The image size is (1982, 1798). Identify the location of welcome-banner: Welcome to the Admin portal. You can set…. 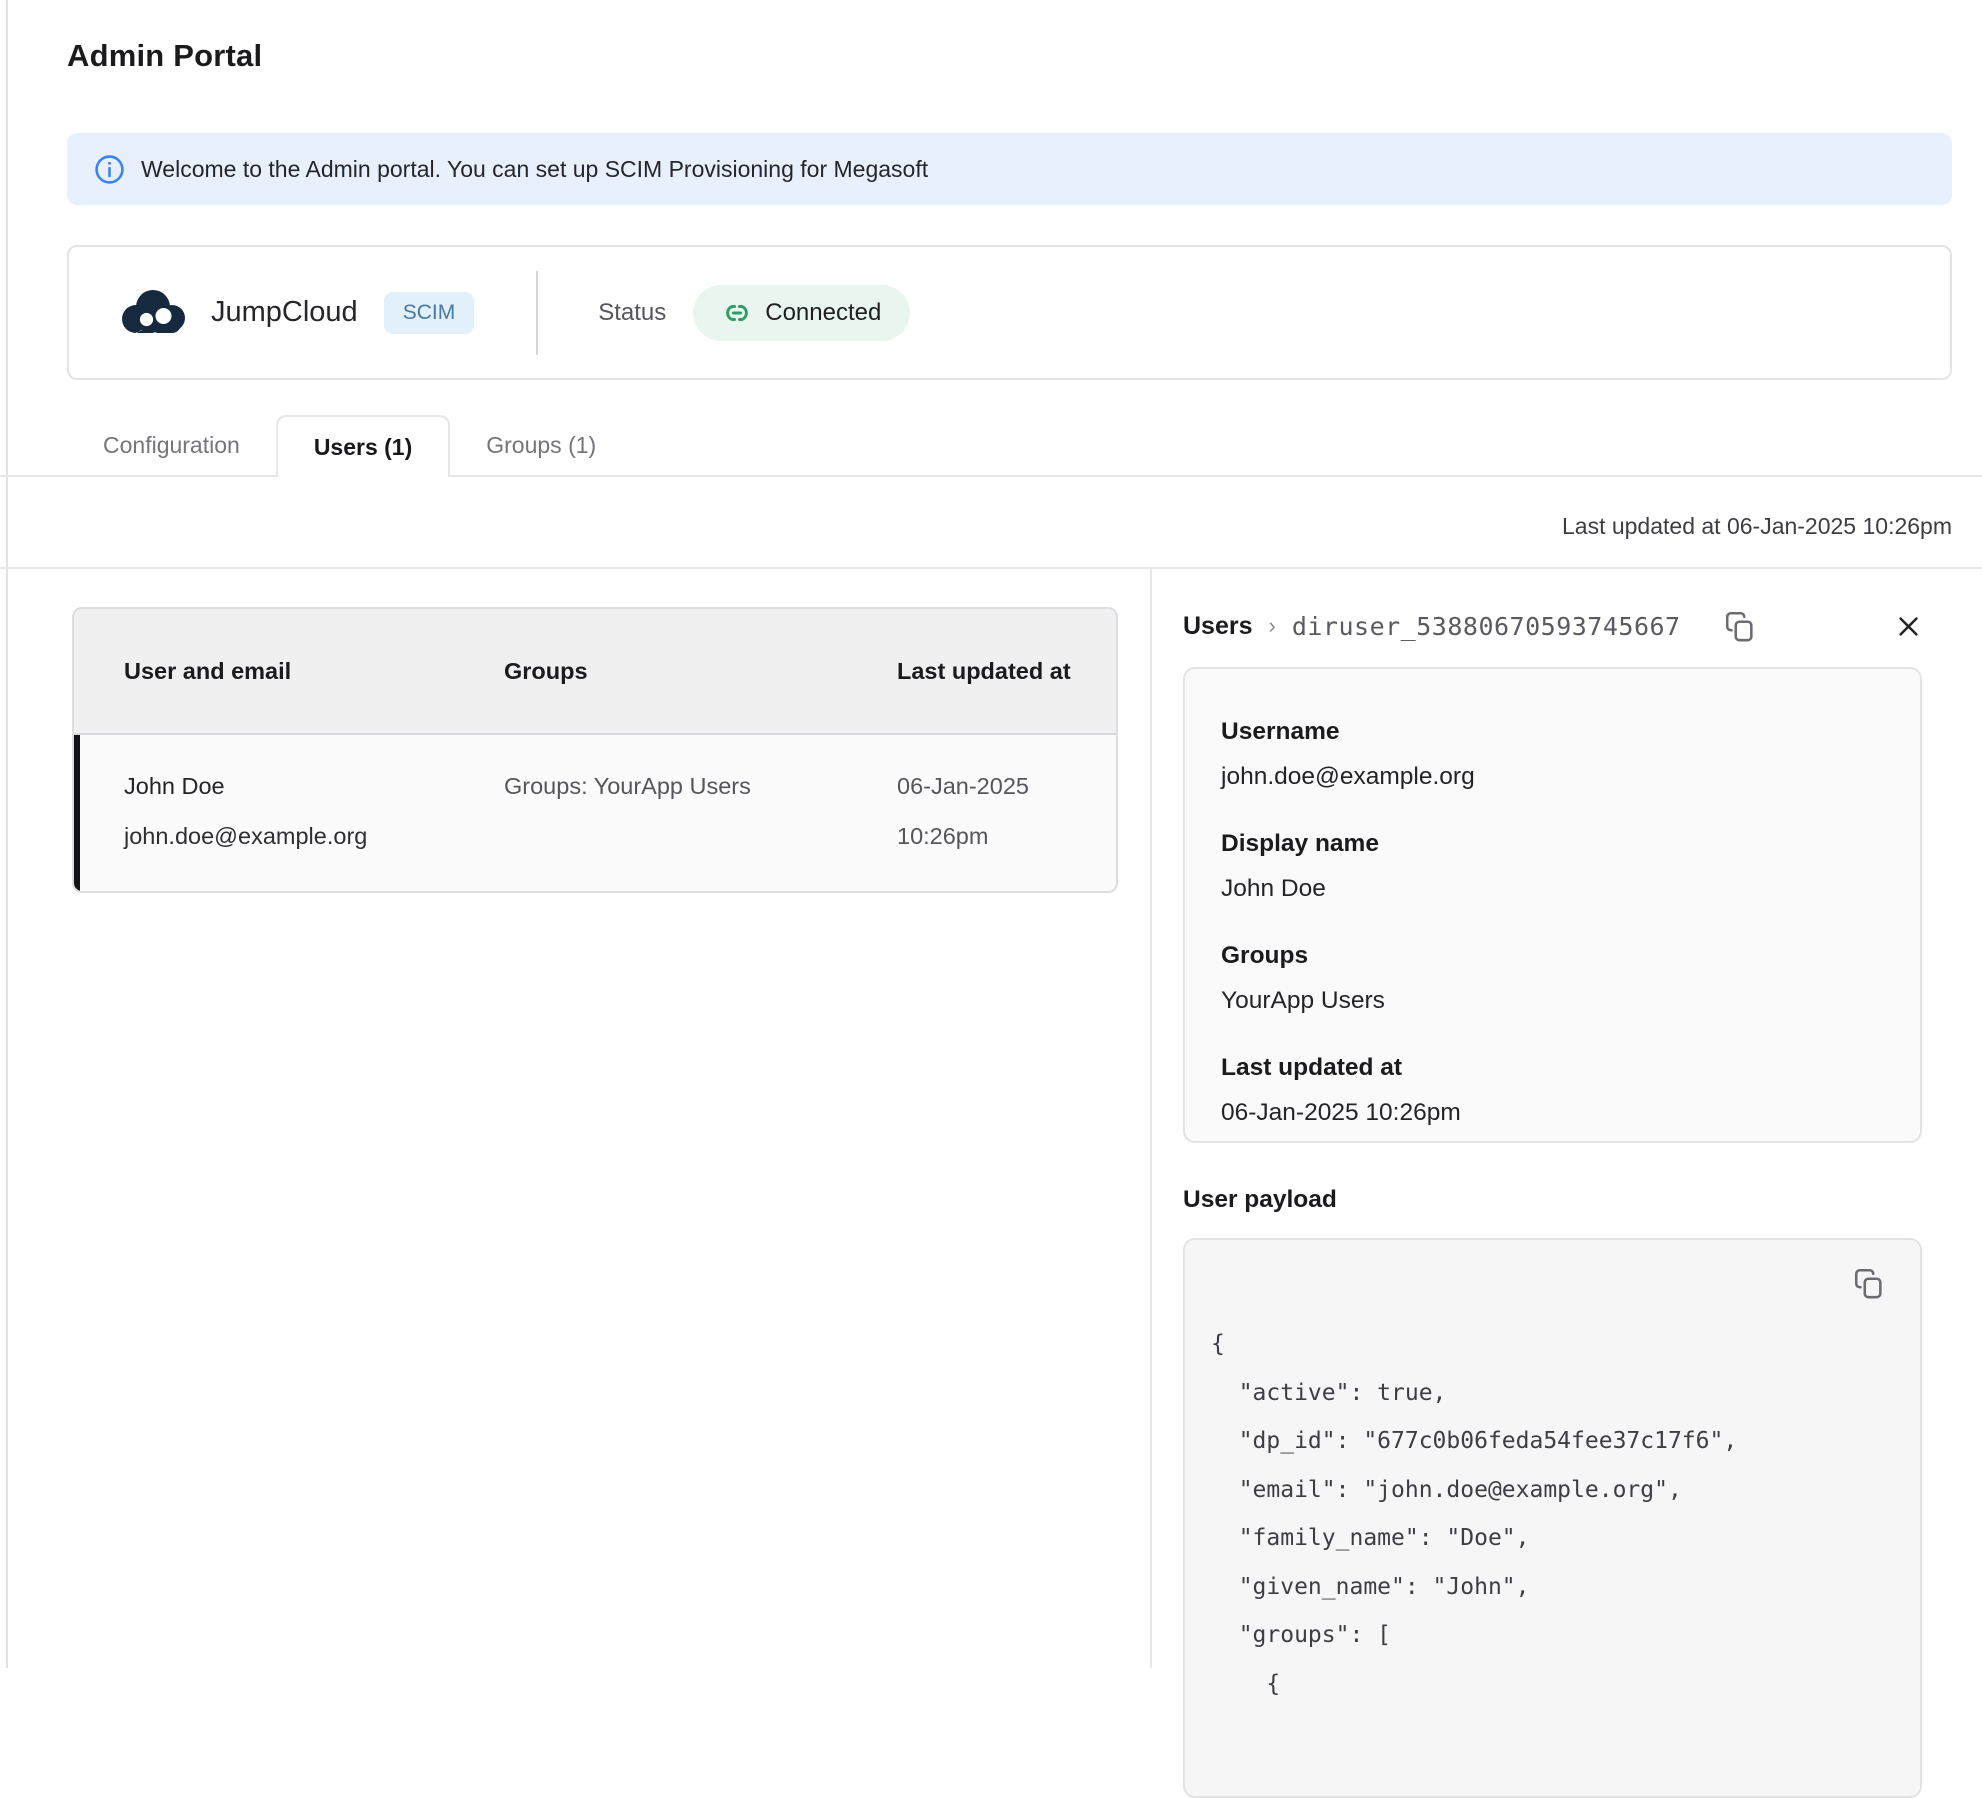
(1009, 169).